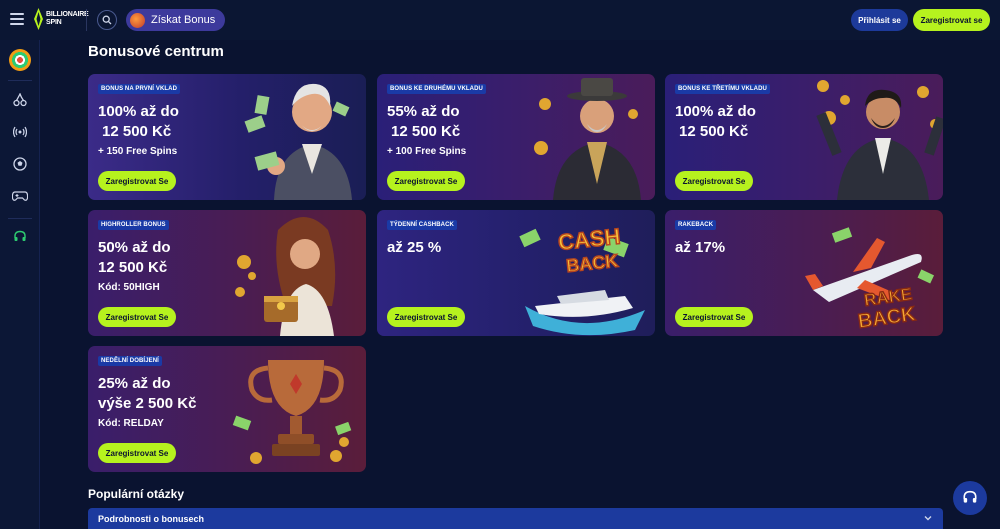 The width and height of the screenshot is (1000, 529). I want to click on search-icon, so click(107, 20).